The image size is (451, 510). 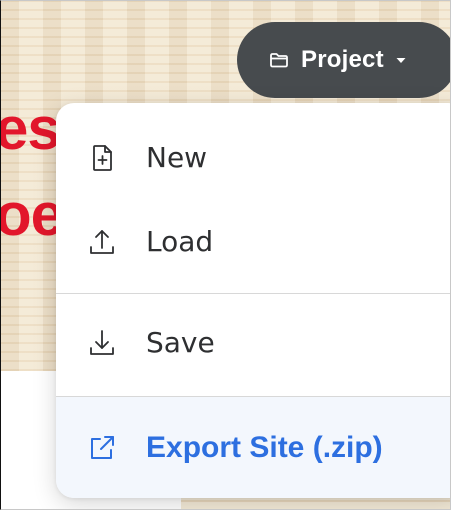 I want to click on menu-item-label: Load, so click(x=180, y=241).